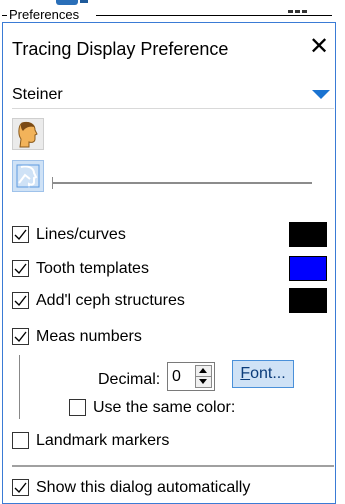  Describe the element at coordinates (129, 379) in the screenshot. I see `decimal-label: Decimal:` at that location.